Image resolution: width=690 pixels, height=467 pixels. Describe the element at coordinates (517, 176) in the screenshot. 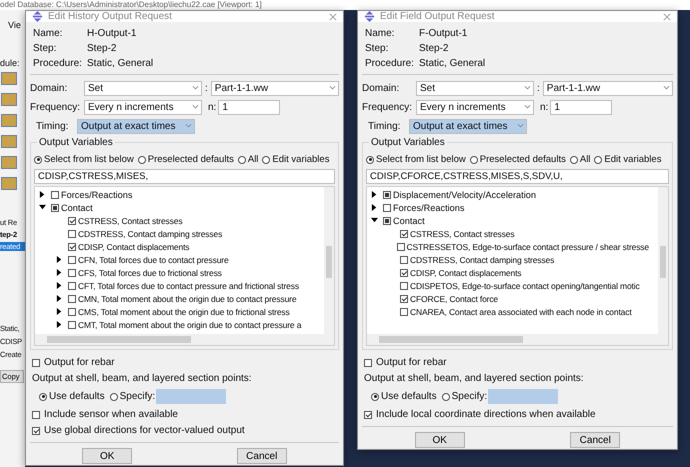

I see `variables-field: CDISP,CFORCE,CSTRESS,MISES,S,SDV,U,` at that location.